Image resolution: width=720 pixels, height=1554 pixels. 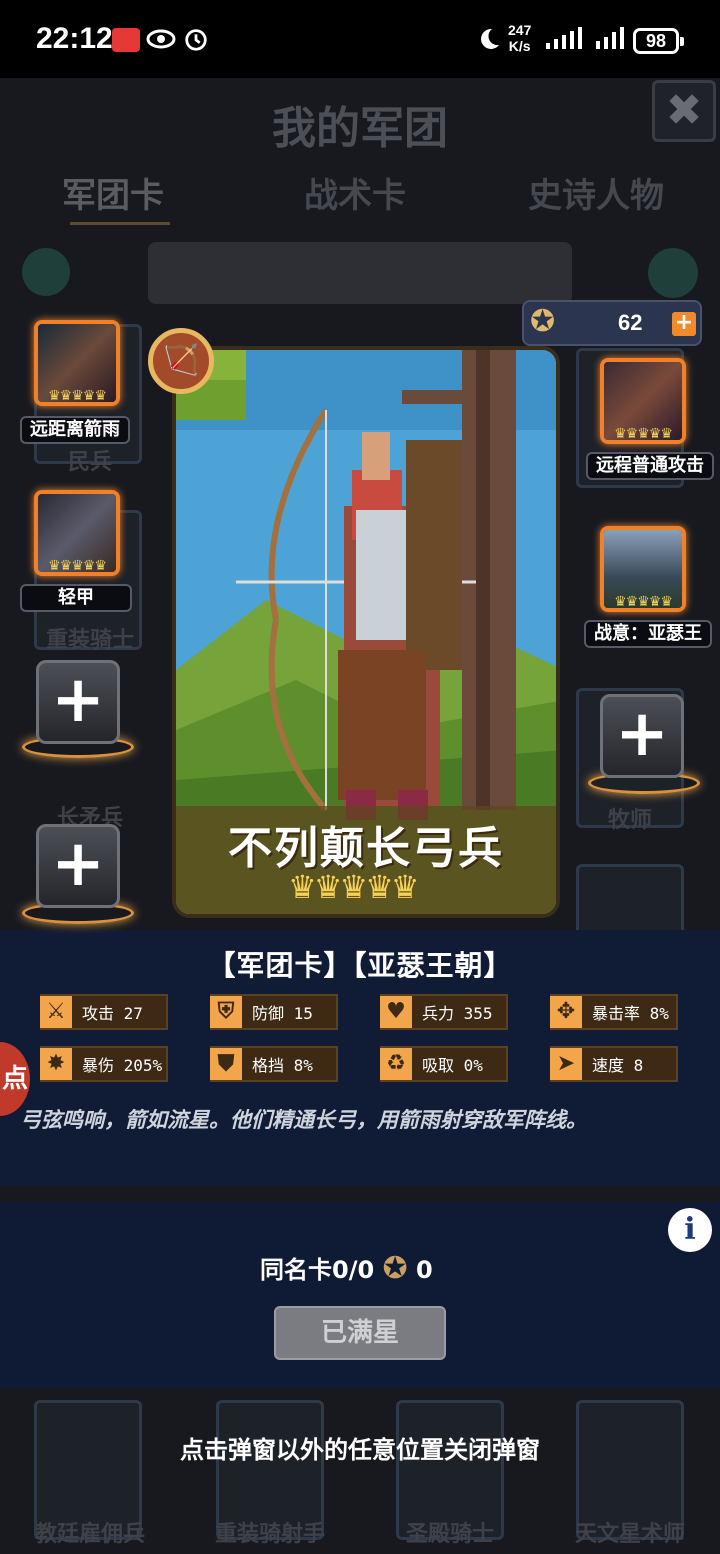 What do you see at coordinates (673, 273) in the screenshot?
I see `filter-button` at bounding box center [673, 273].